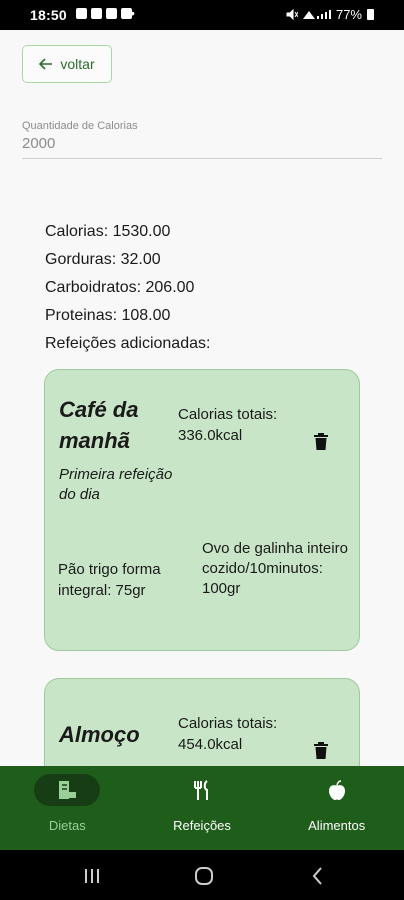 Image resolution: width=404 pixels, height=900 pixels. Describe the element at coordinates (202, 825) in the screenshot. I see `nav-label: Refeições` at that location.